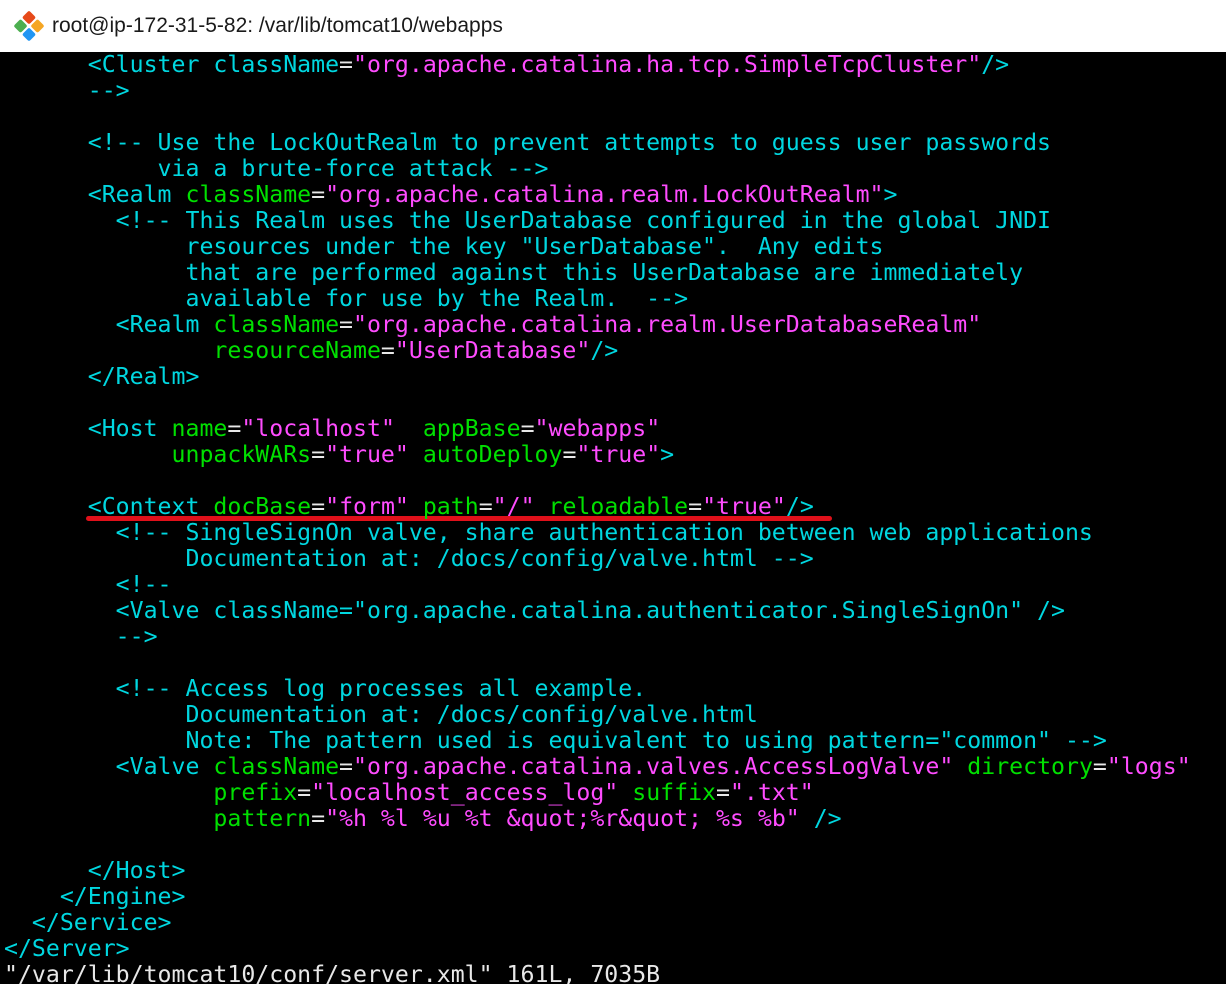  Describe the element at coordinates (88, 428) in the screenshot. I see `code-token: <Host` at that location.